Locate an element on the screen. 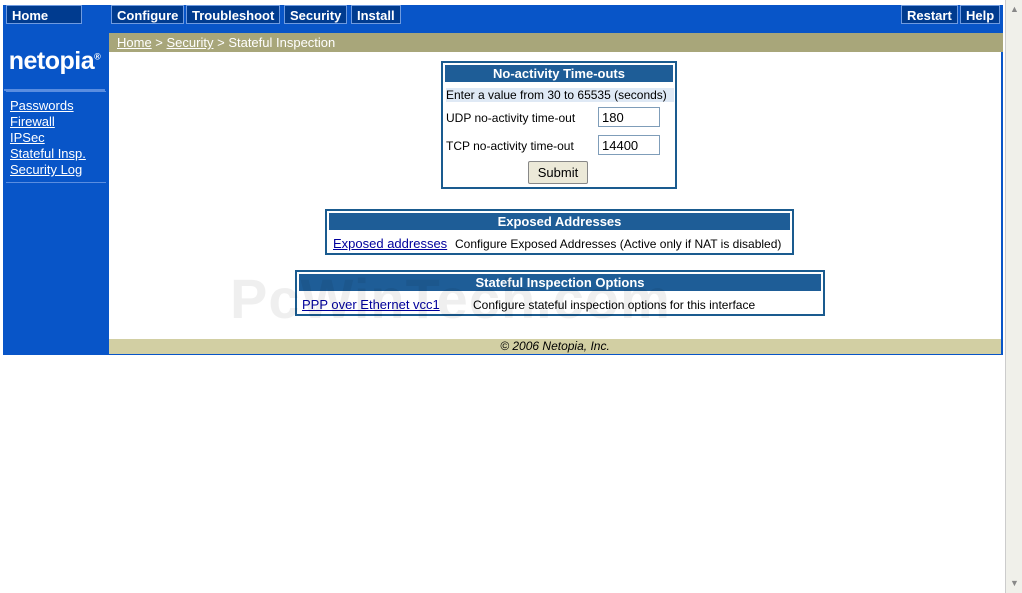 The width and height of the screenshot is (1022, 593). configure-button: Configure is located at coordinates (148, 14).